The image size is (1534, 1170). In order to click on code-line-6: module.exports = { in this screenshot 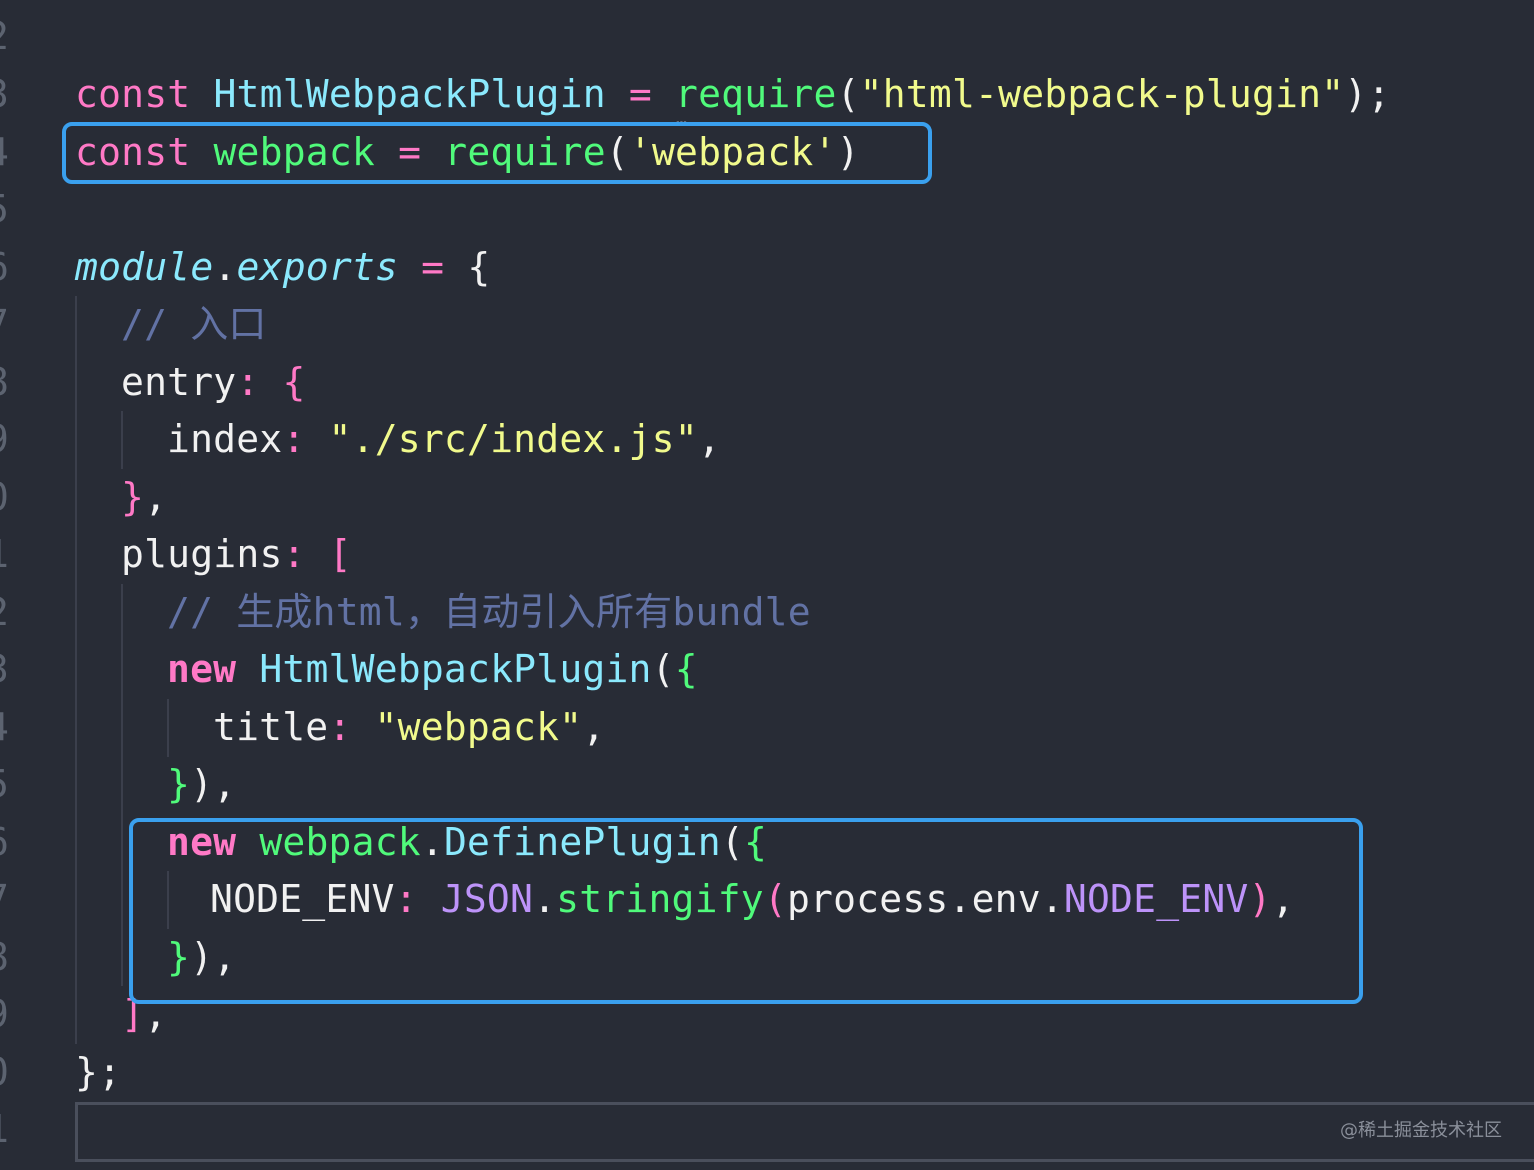, I will do `click(282, 267)`.